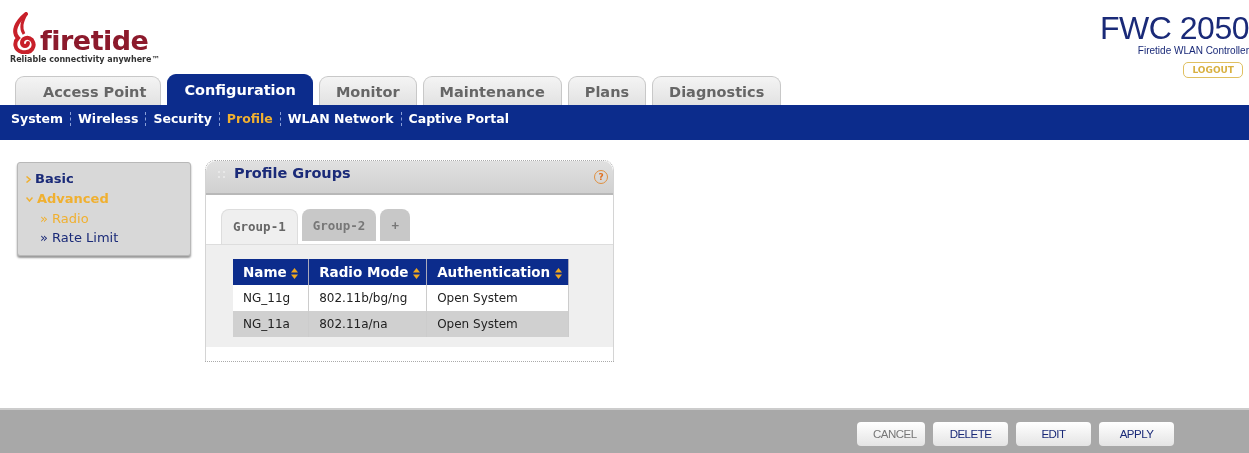 This screenshot has height=453, width=1249. I want to click on subnav-link: Captive Portal, so click(458, 118).